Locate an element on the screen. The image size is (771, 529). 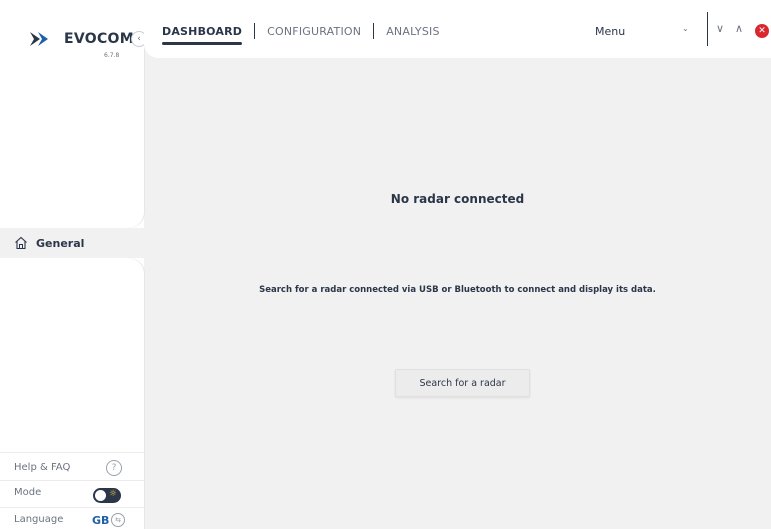
language-switch-icon: ⇆ is located at coordinates (118, 520).